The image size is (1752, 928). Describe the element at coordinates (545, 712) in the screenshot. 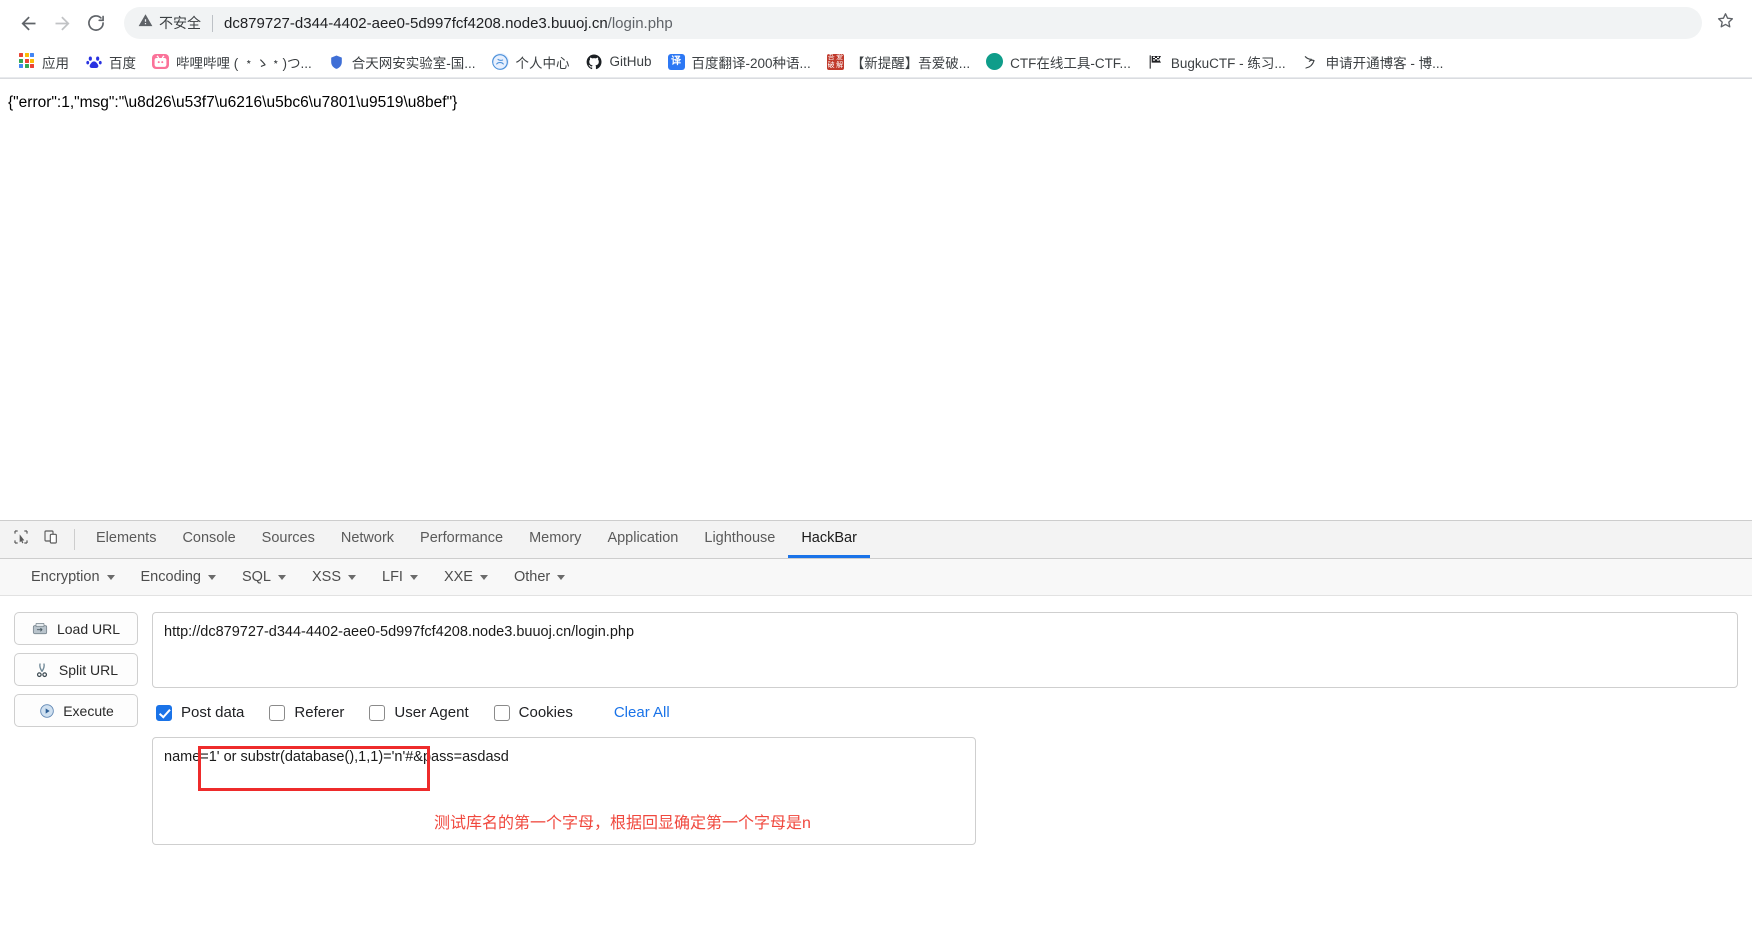

I see `checkbox-label: Cookies` at that location.